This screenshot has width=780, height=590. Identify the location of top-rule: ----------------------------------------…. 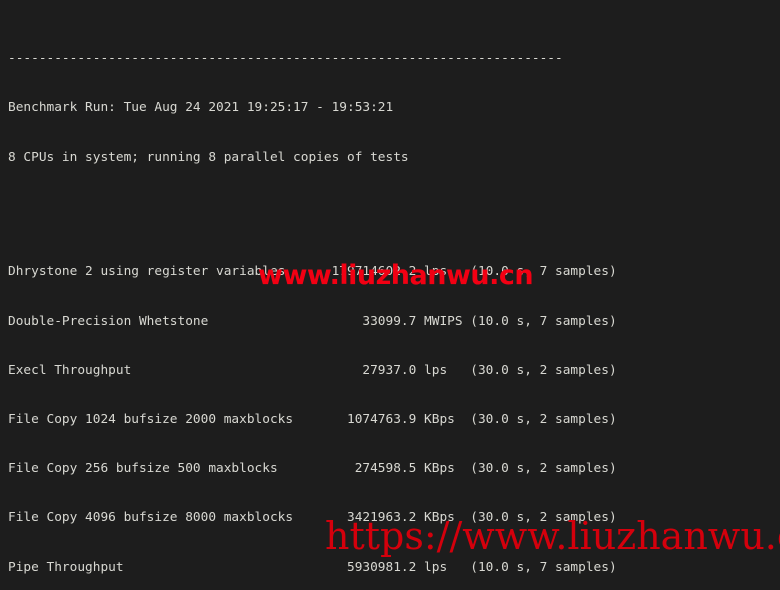
(285, 59).